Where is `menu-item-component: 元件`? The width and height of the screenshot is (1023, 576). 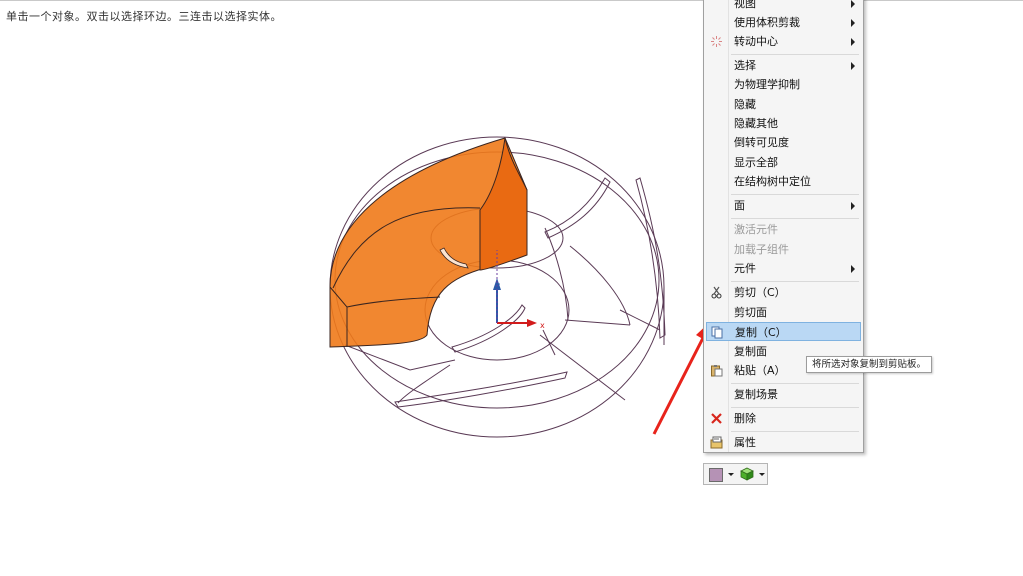
menu-item-component: 元件 is located at coordinates (783, 268).